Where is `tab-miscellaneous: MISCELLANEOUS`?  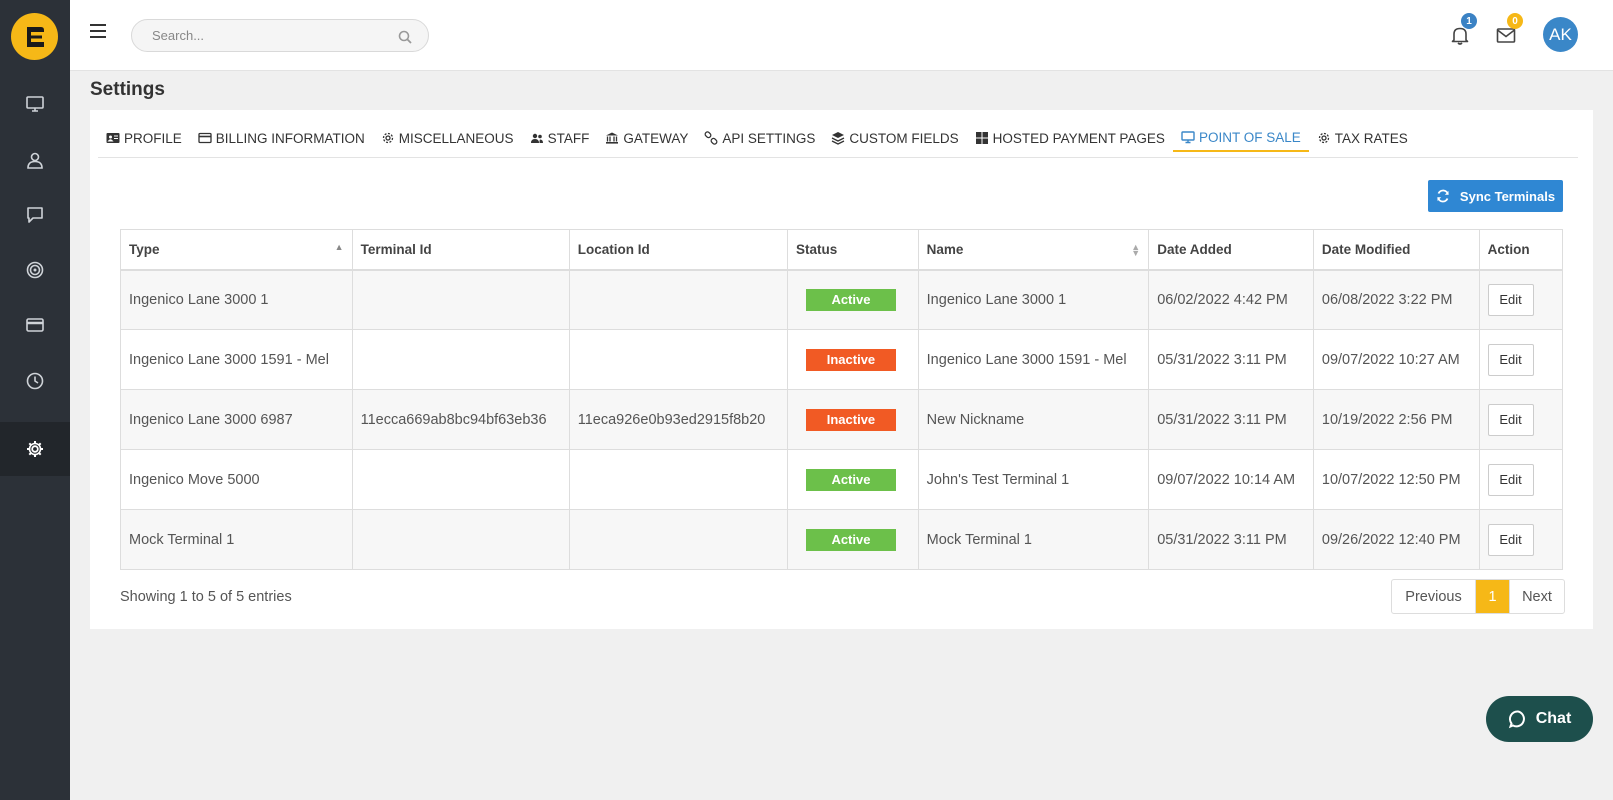
tab-miscellaneous: MISCELLANEOUS is located at coordinates (447, 138).